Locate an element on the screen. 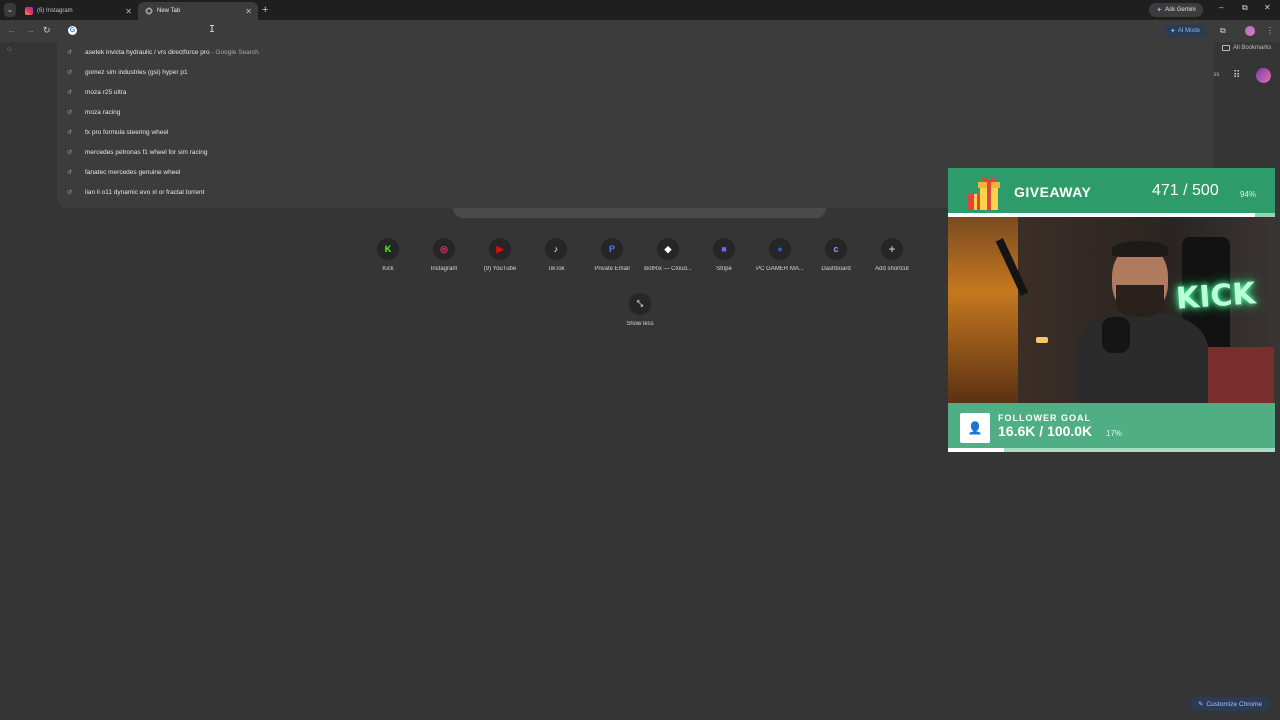 The image size is (1280, 720). show-less-button: ⤡ Show less is located at coordinates (640, 310).